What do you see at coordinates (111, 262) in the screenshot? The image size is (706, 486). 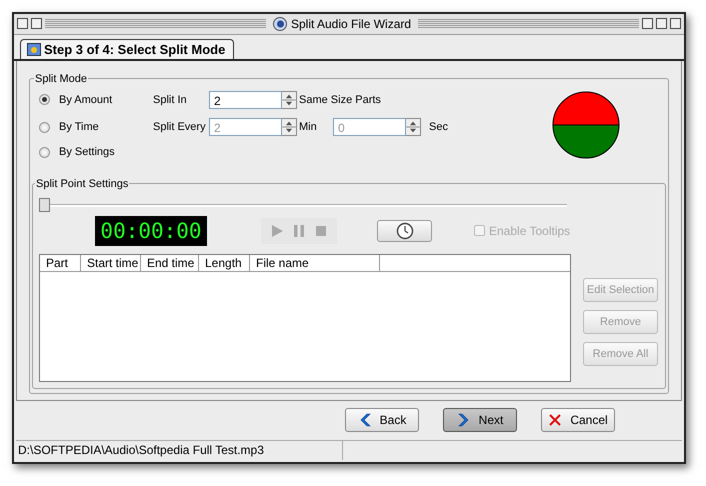 I see `column-header: Start time` at bounding box center [111, 262].